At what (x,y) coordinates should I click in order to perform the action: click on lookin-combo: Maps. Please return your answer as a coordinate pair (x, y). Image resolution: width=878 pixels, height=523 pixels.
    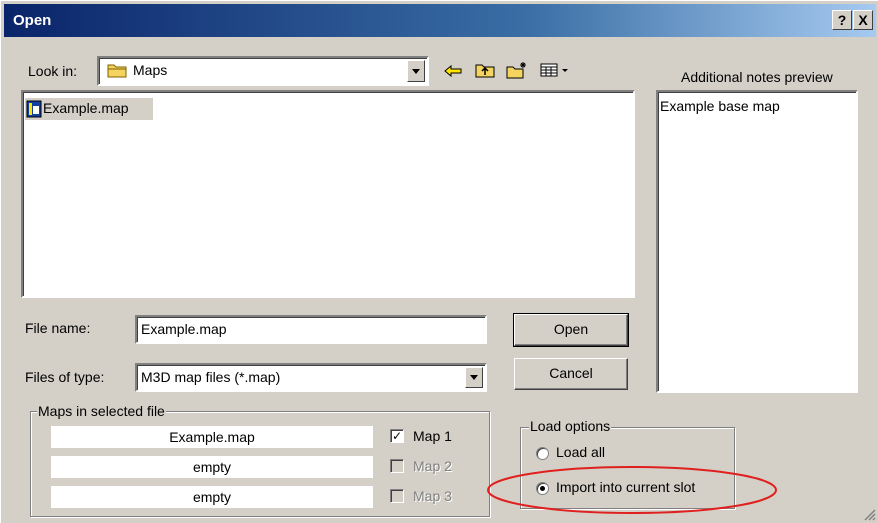
    Looking at the image, I should click on (263, 71).